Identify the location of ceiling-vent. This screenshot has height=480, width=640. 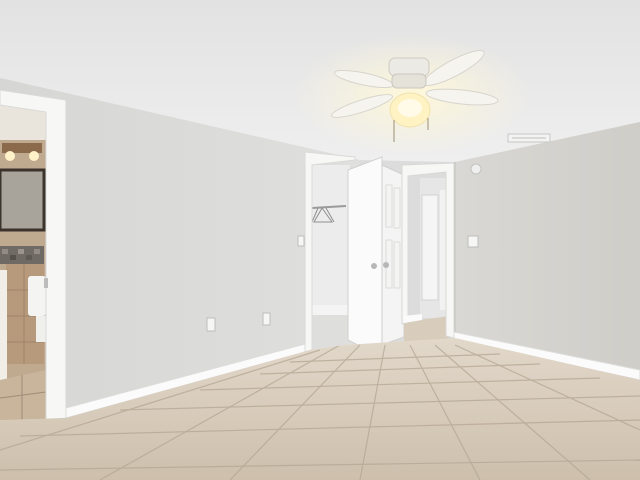
(529, 138).